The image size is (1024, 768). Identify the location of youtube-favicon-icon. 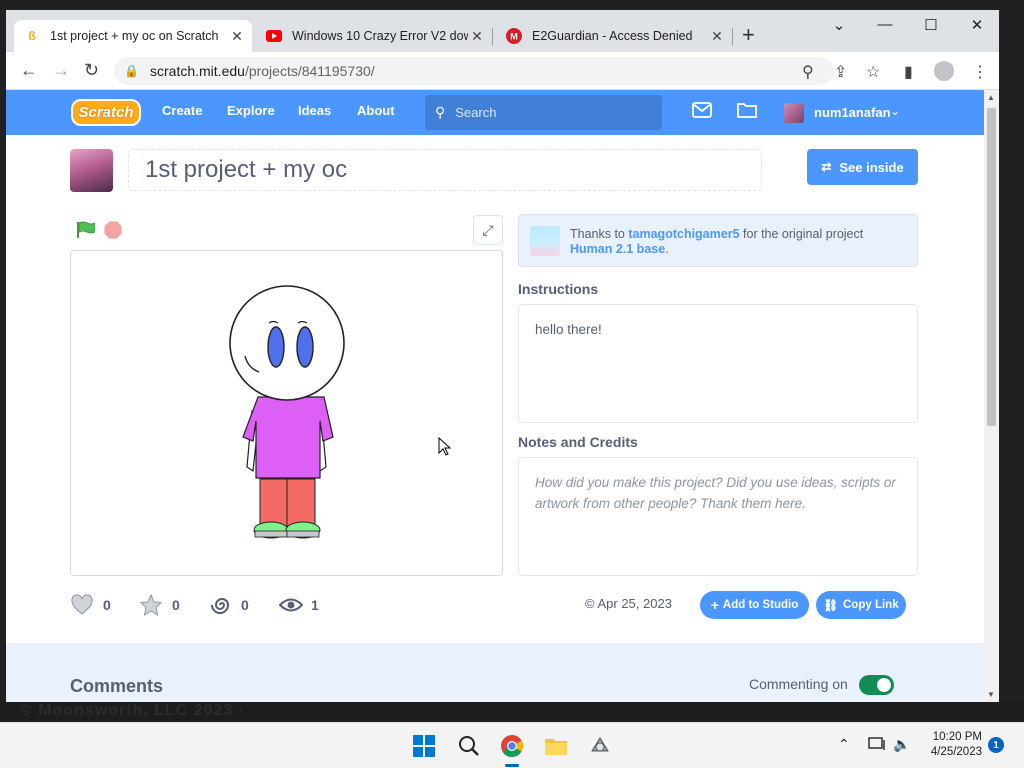
(274, 36).